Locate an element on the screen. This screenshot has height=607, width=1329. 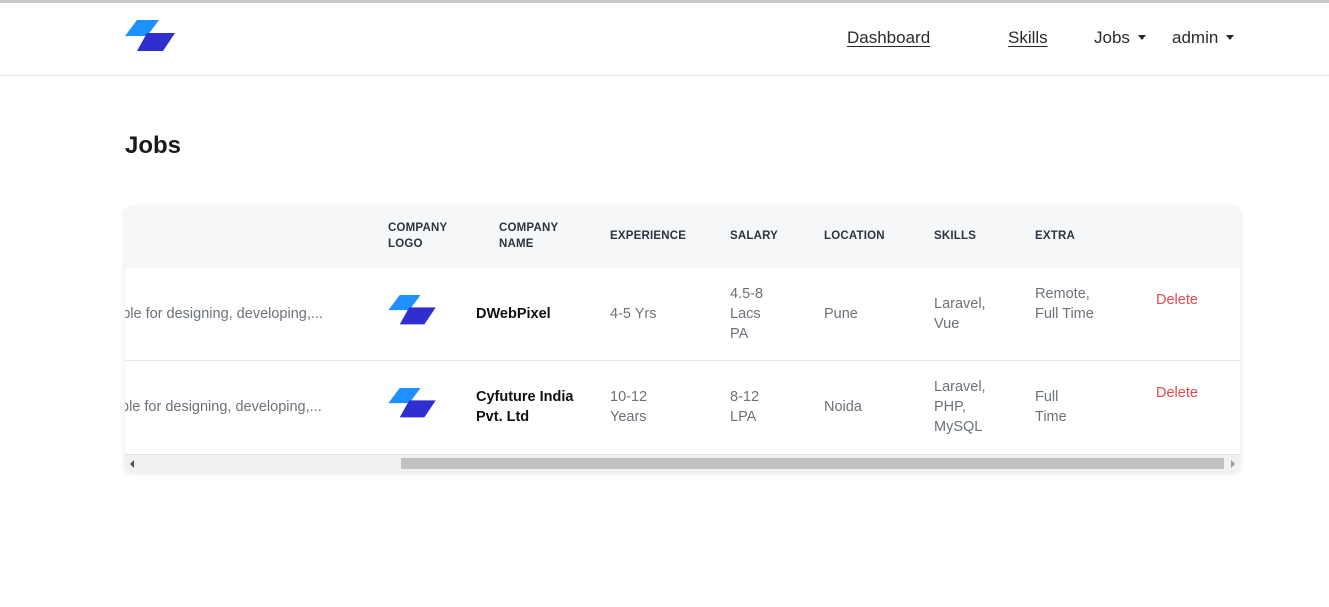
brand-logo-icon is located at coordinates (151, 39).